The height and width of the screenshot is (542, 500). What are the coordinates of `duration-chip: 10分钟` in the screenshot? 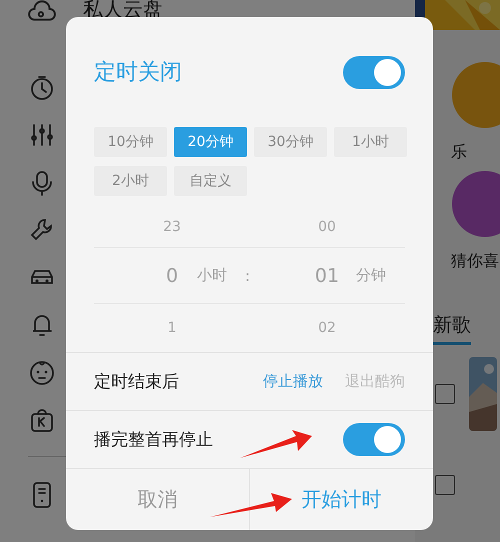 It's located at (130, 142).